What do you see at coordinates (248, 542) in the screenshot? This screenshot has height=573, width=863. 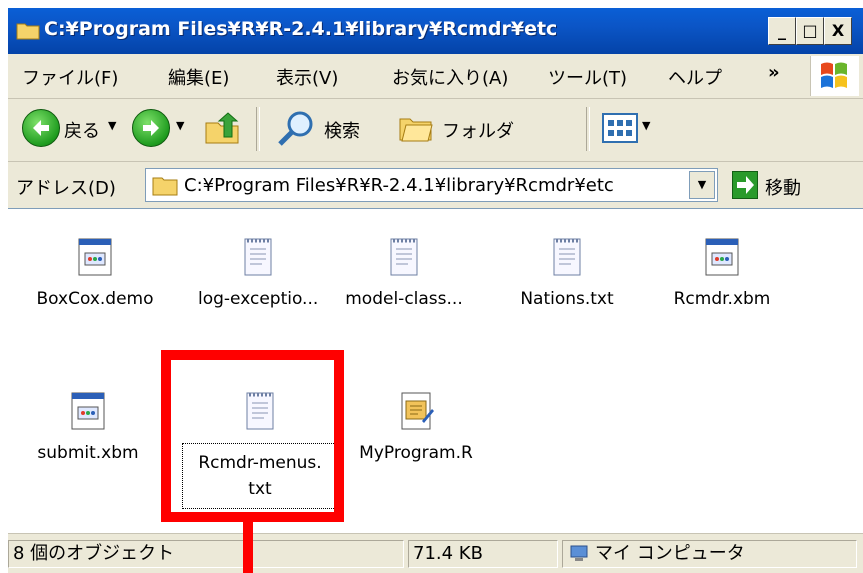 I see `highlight-pointer-line` at bounding box center [248, 542].